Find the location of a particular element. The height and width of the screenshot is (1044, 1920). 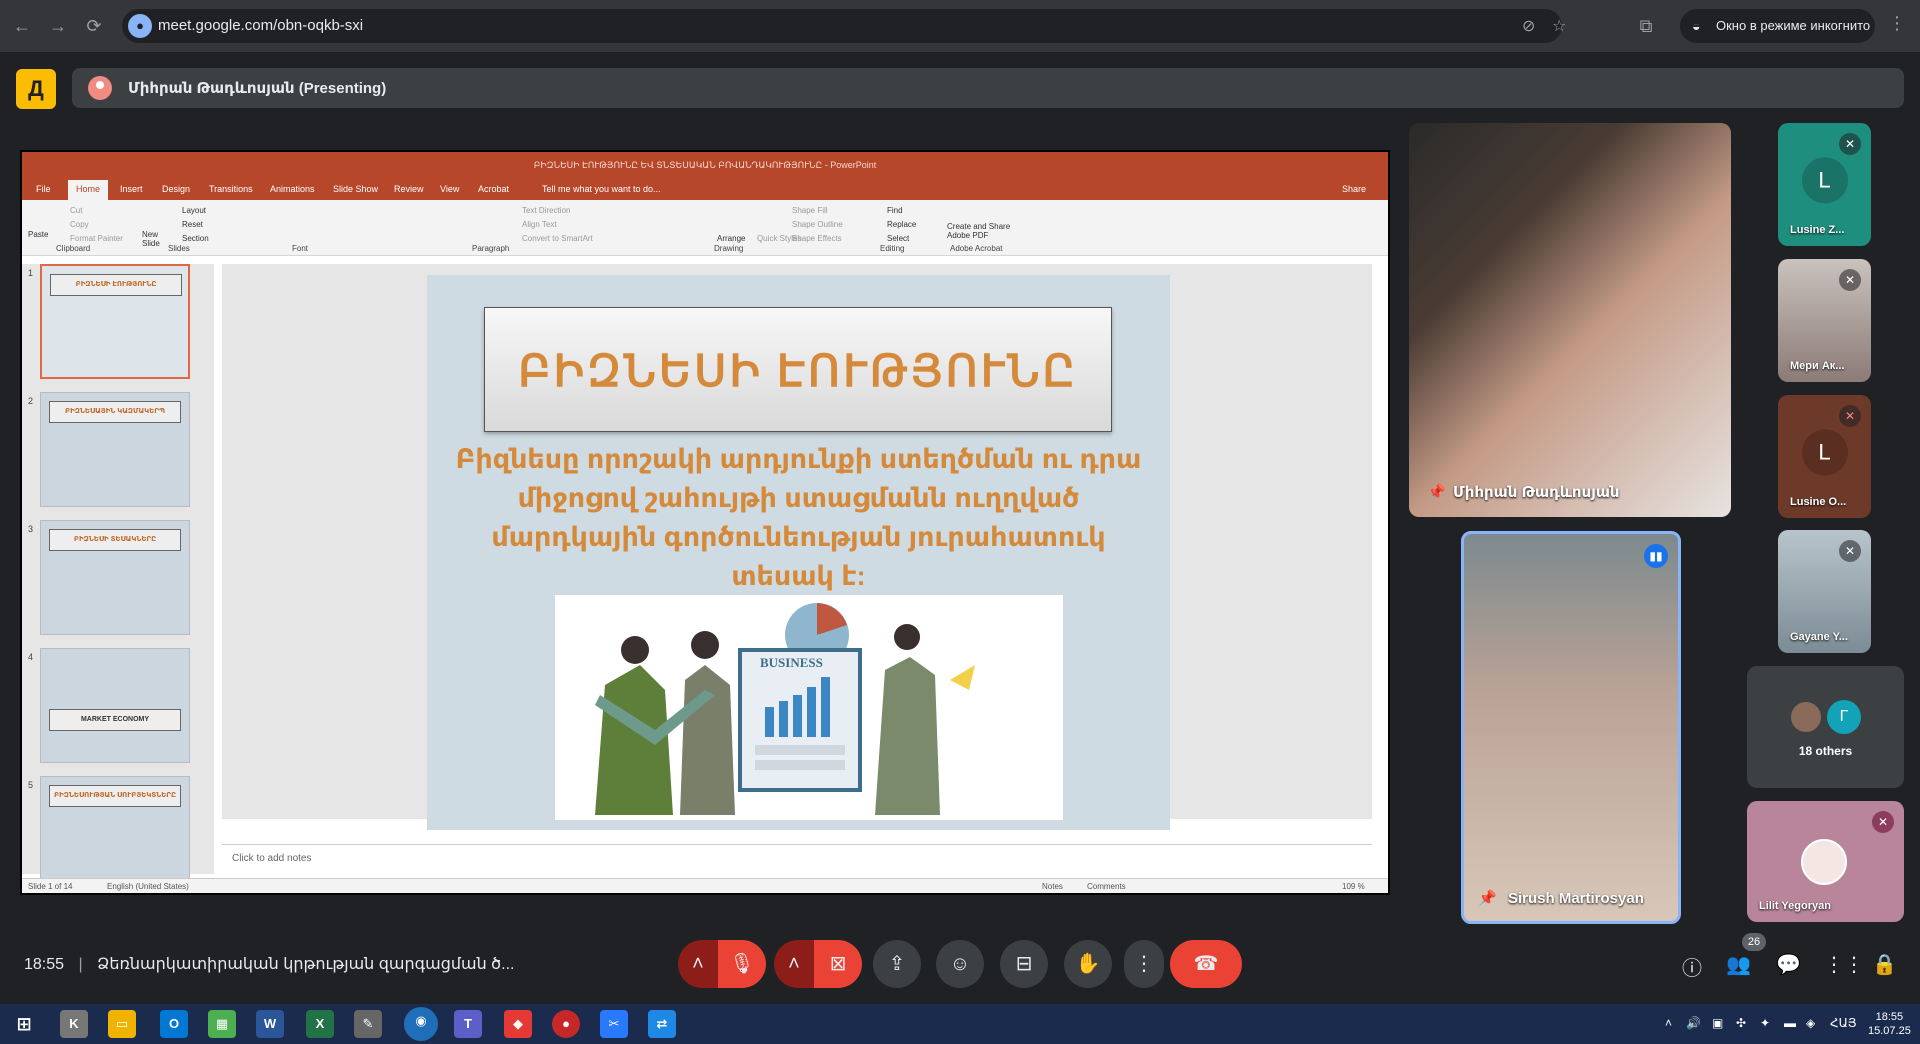

slide-title-box: ԲԻԶՆԵՍԻ ԷՈՒԹՅՈՒՆԸ is located at coordinates (798, 369).